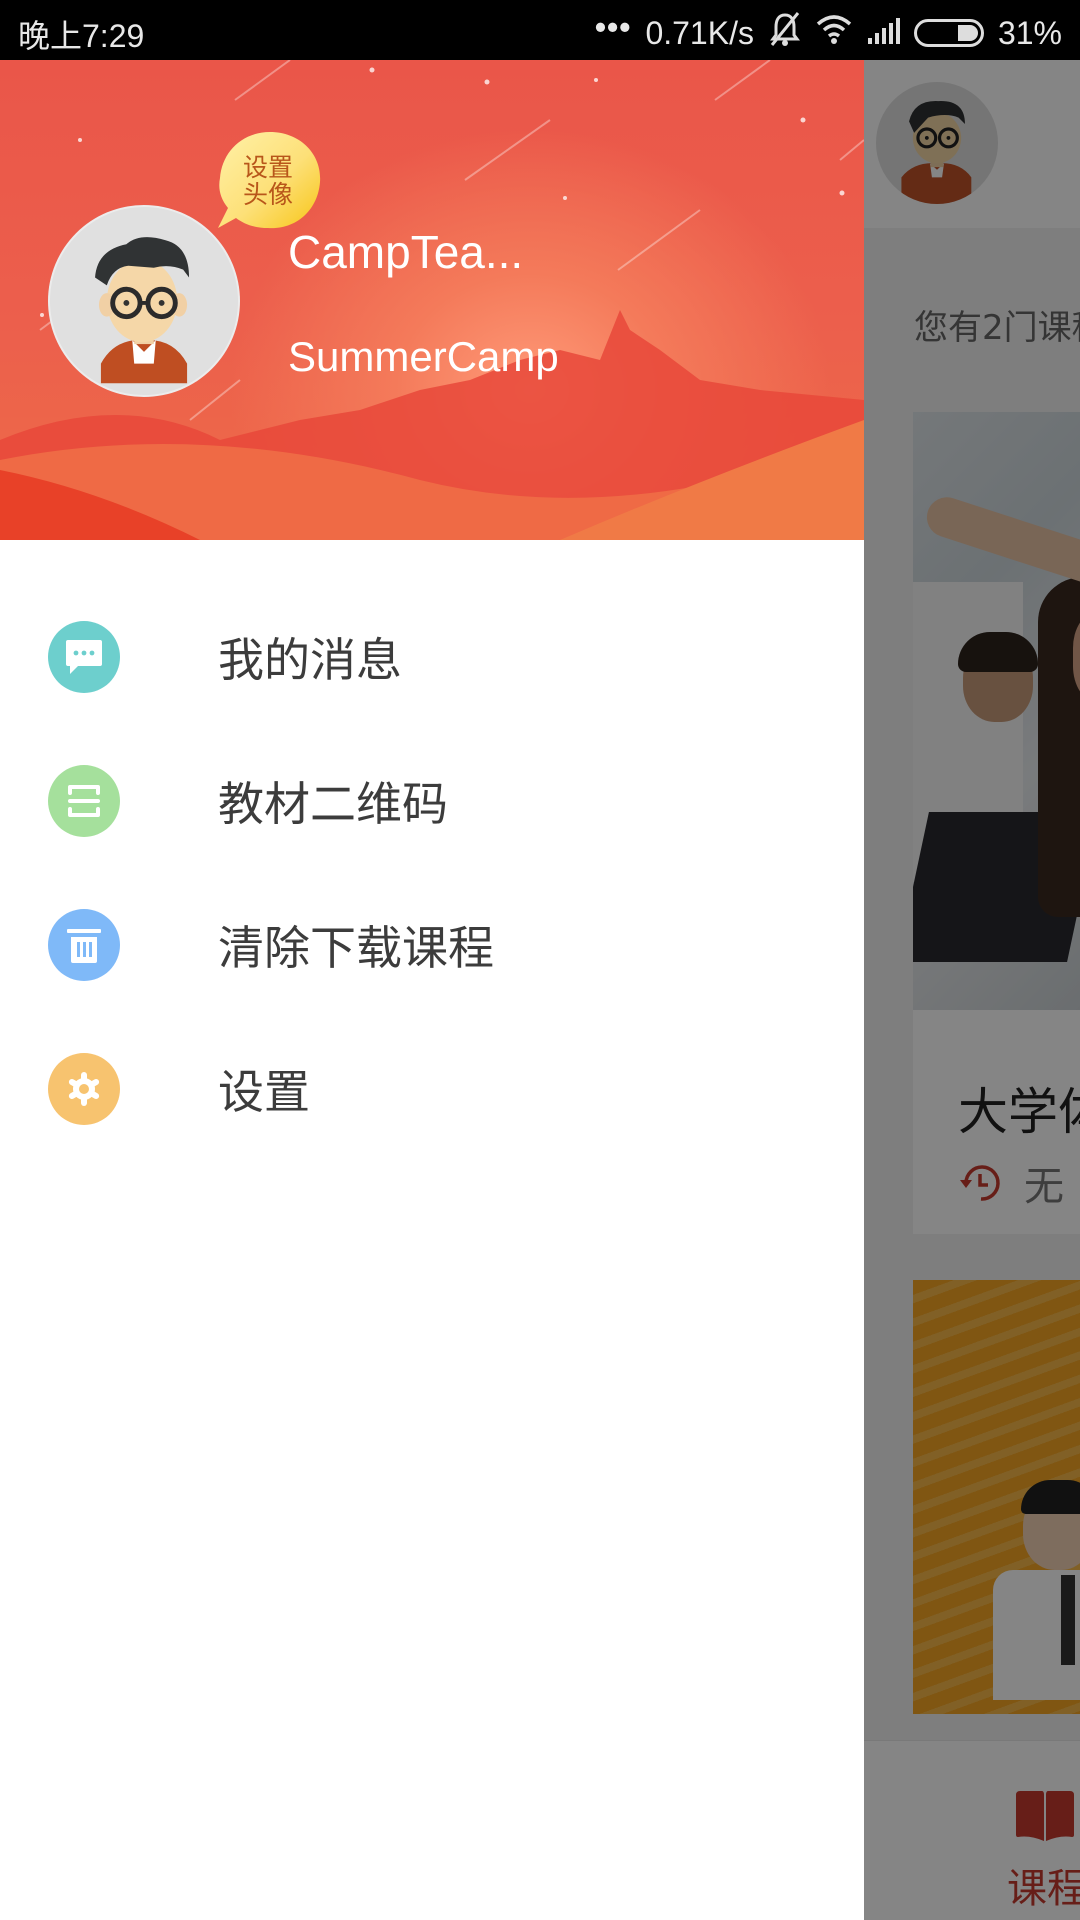 This screenshot has height=1920, width=1080. Describe the element at coordinates (84, 801) in the screenshot. I see `scan-qr-icon` at that location.